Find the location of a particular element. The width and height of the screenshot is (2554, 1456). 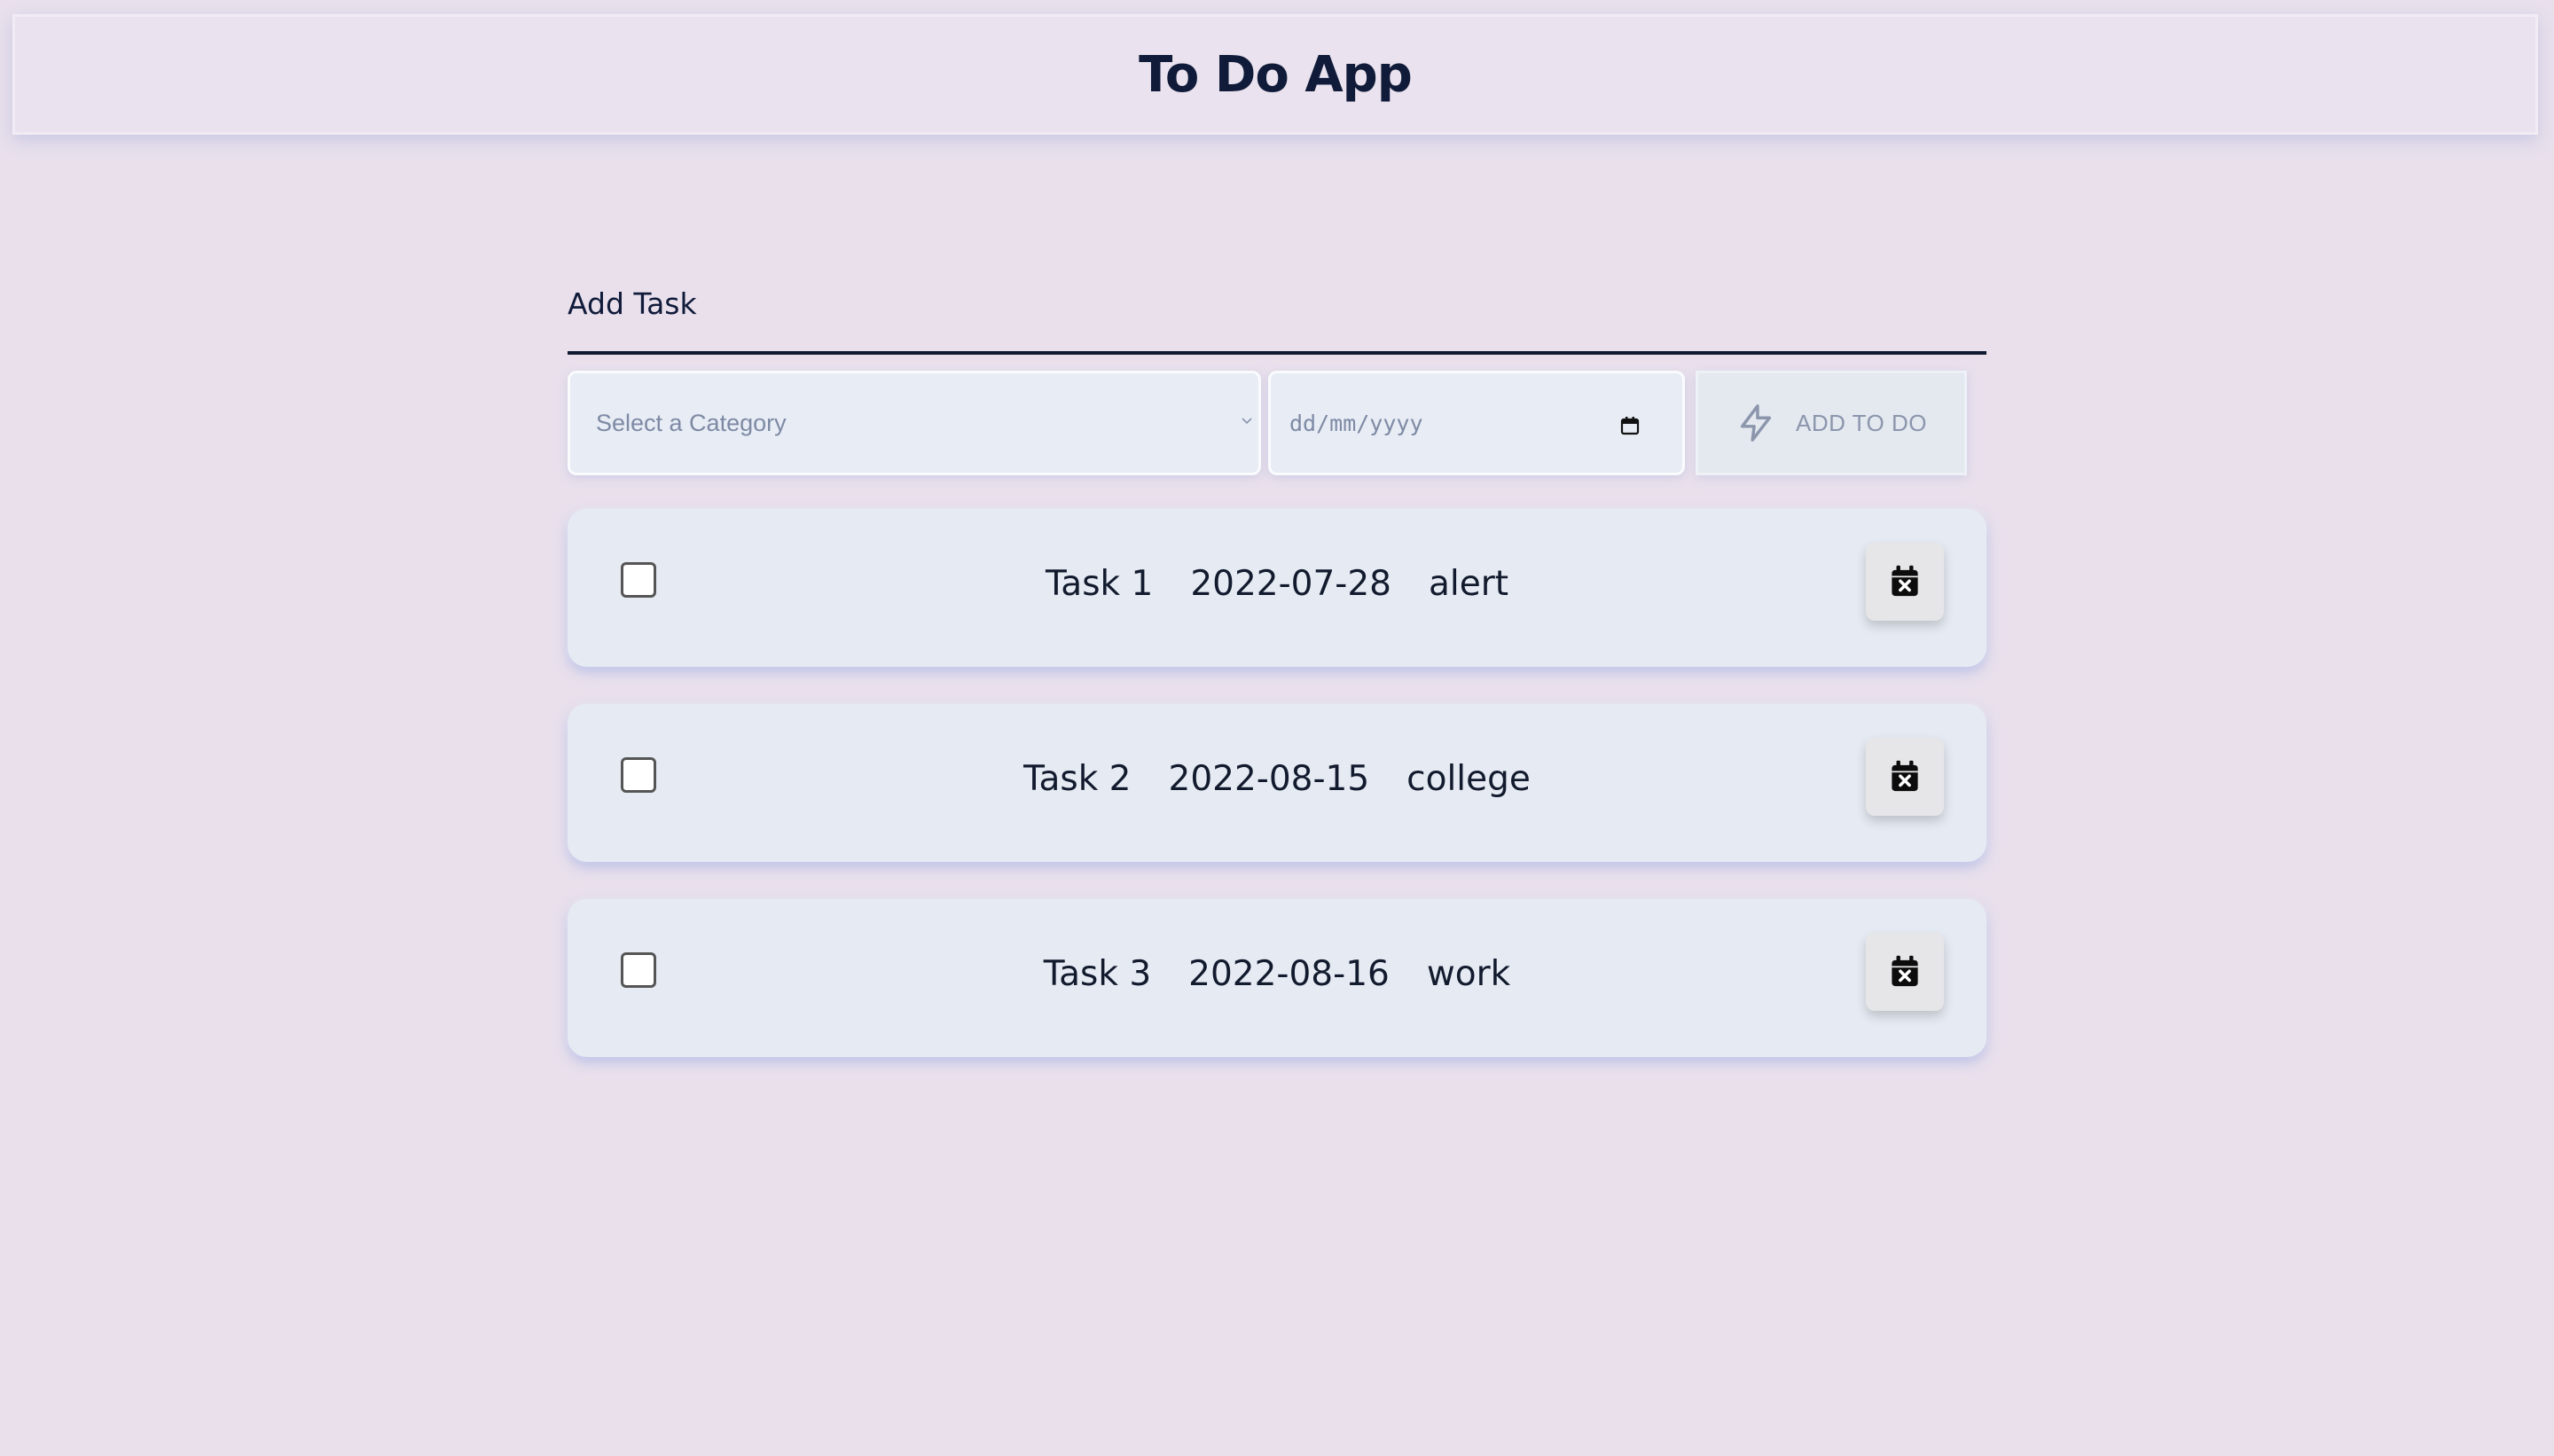

add-task-field-wrapper is located at coordinates (1277, 315).